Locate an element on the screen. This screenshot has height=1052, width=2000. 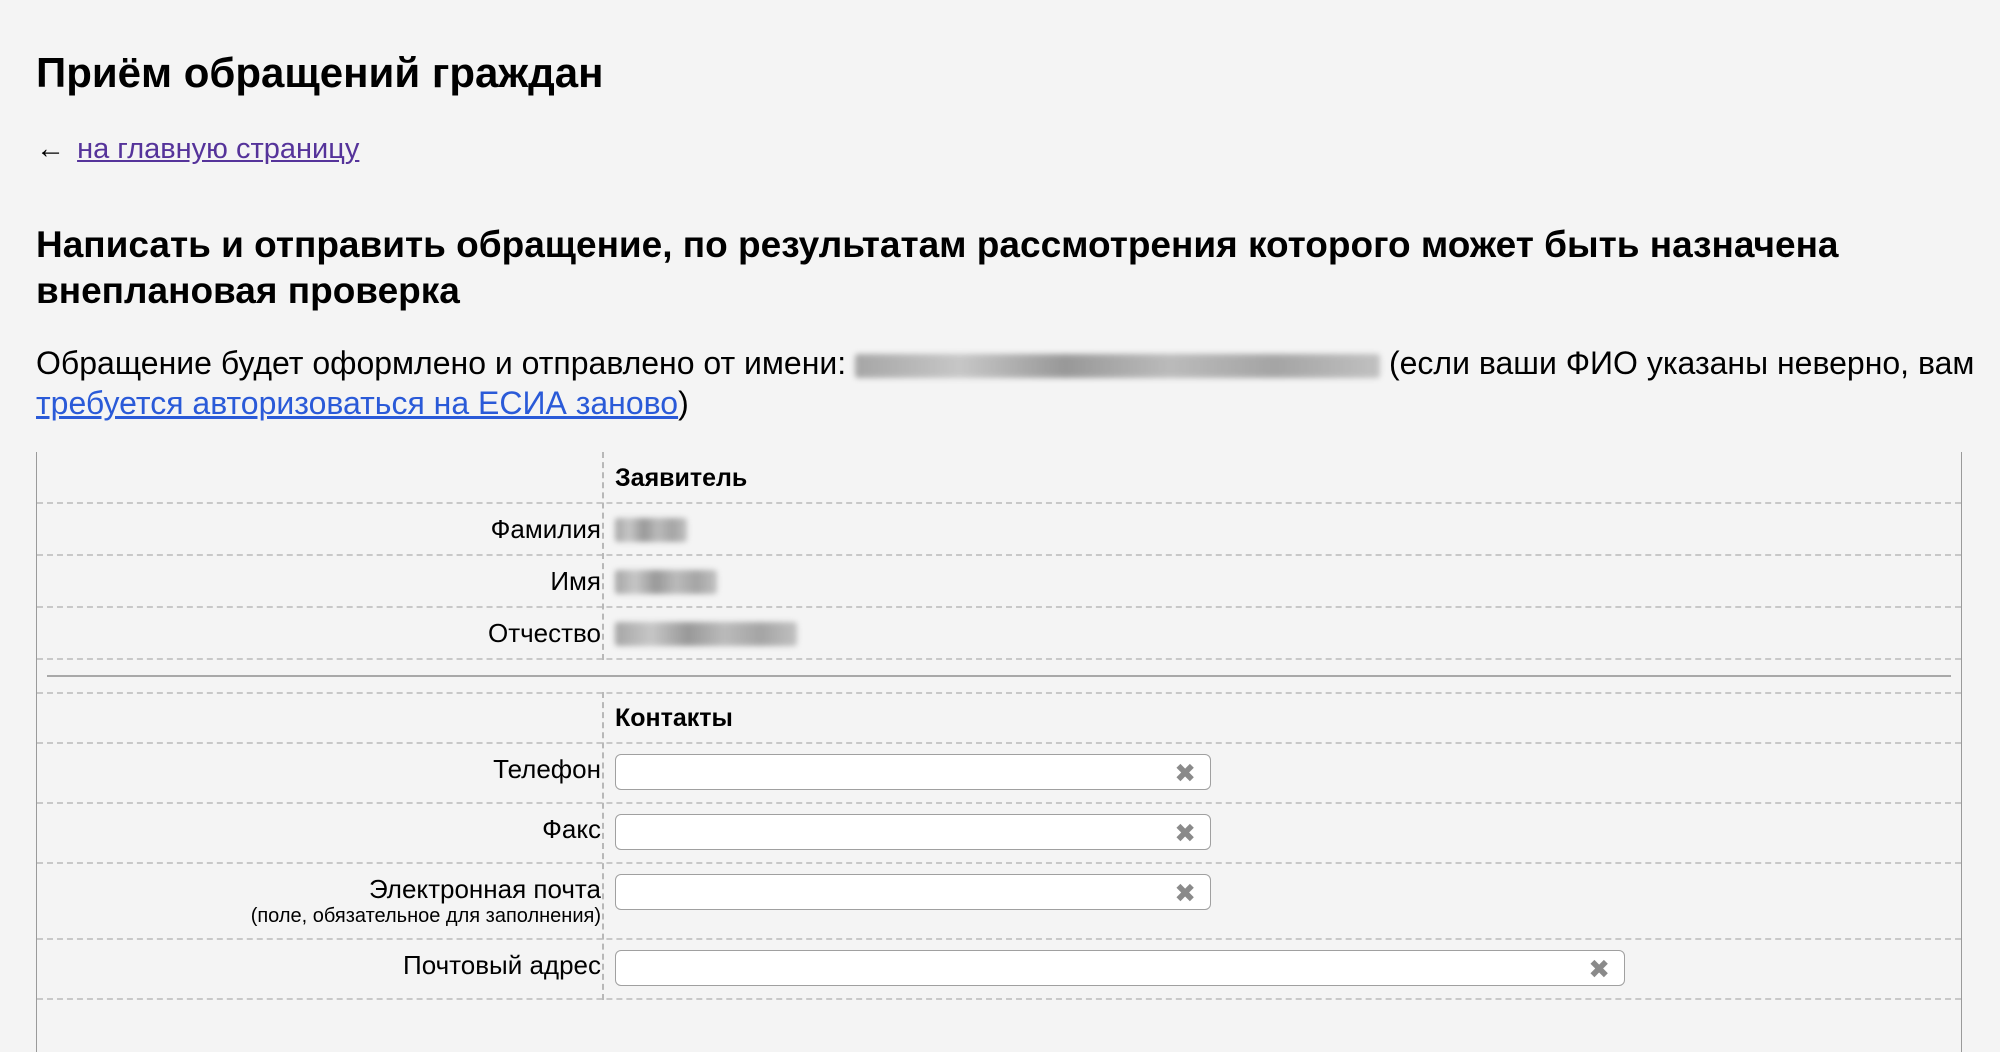
patronymic-label: Отчество is located at coordinates (544, 633).